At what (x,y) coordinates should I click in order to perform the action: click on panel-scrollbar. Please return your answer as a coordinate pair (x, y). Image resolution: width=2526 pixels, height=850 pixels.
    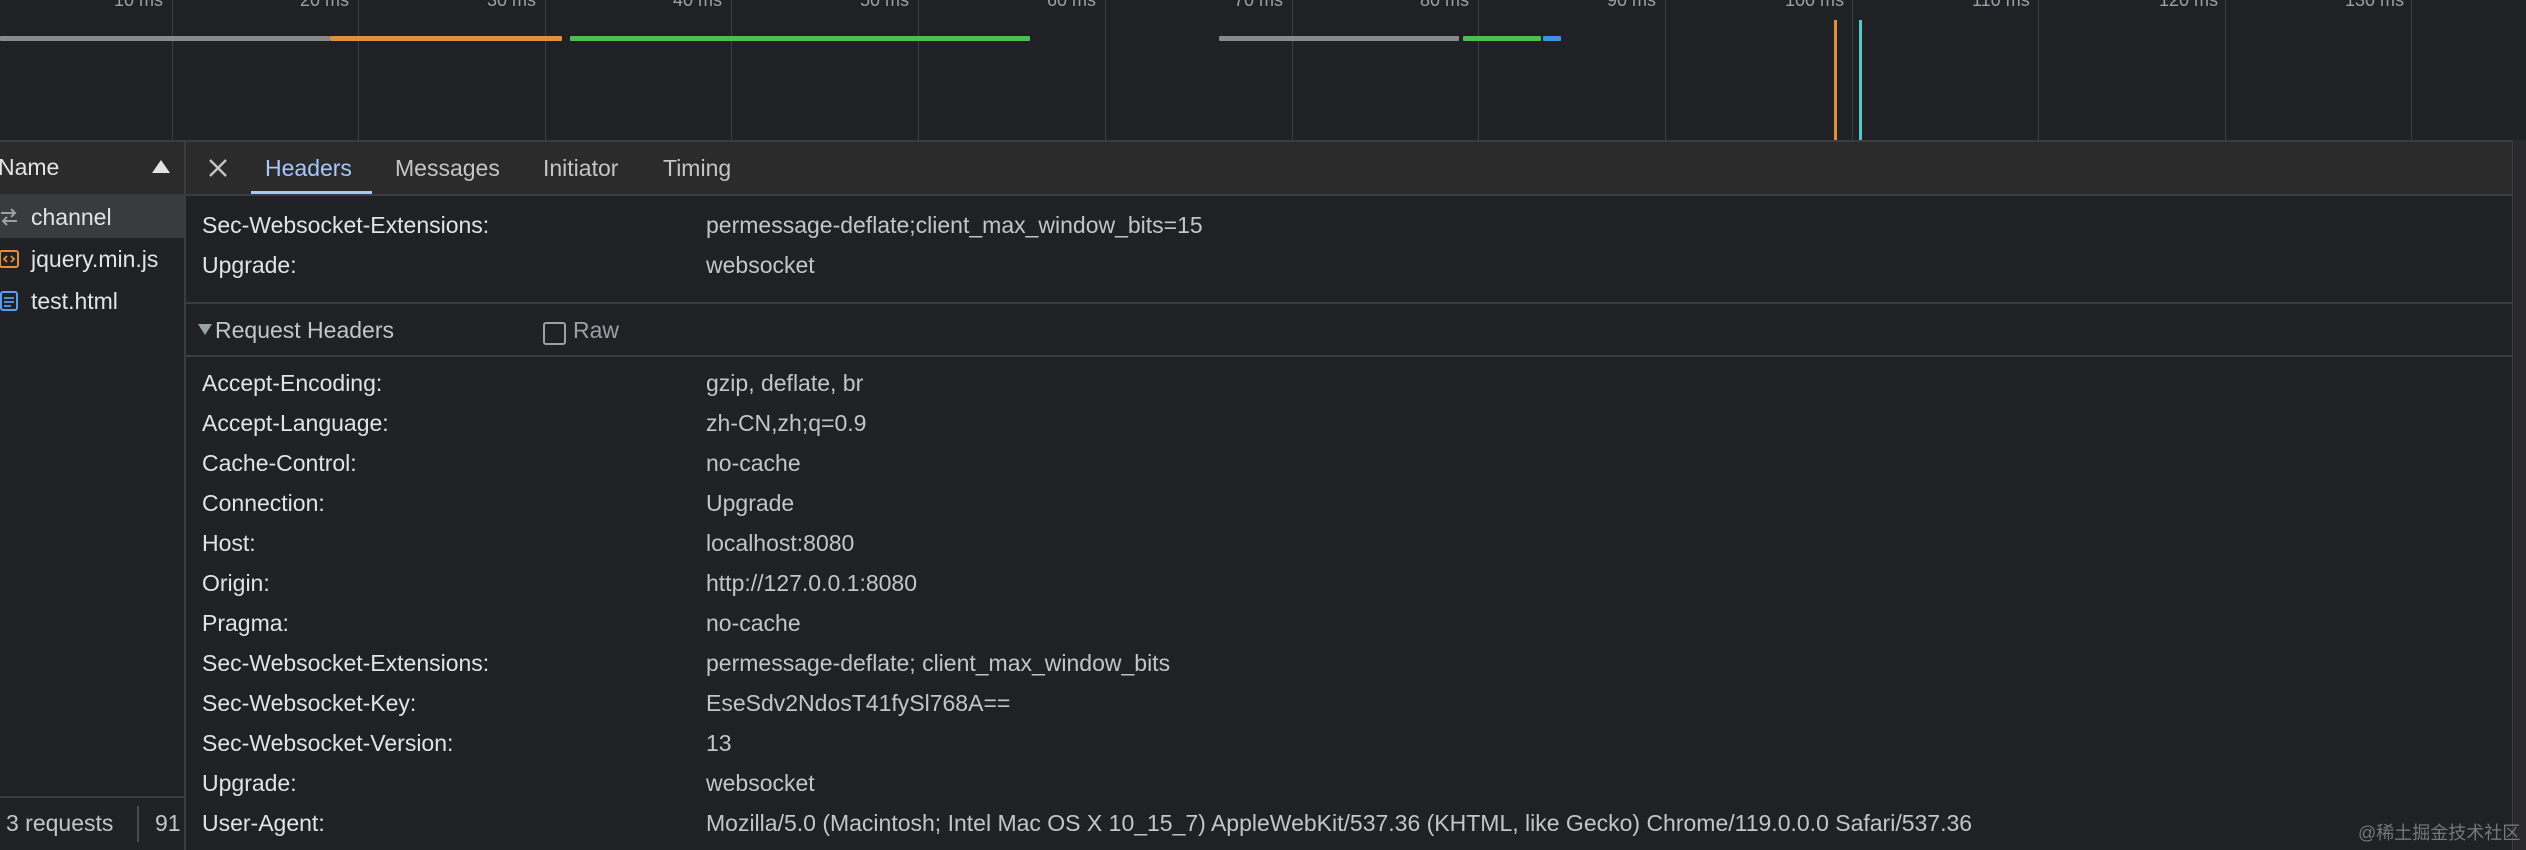
    Looking at the image, I should click on (2519, 495).